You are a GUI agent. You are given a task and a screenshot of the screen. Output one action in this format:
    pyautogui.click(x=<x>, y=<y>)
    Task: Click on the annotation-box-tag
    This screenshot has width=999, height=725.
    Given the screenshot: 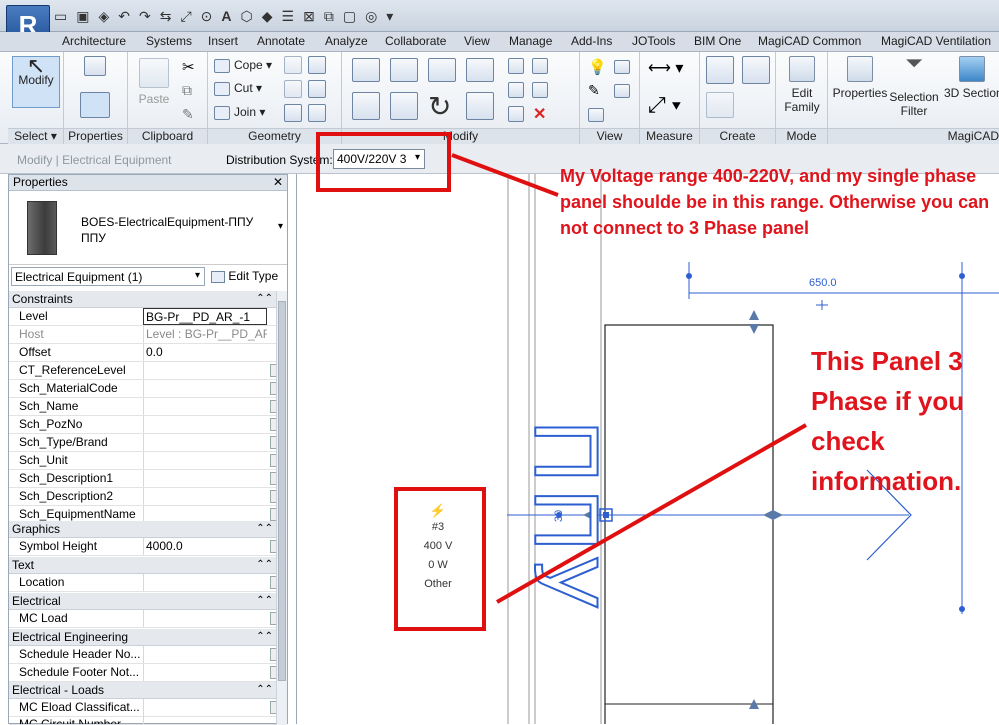 What is the action you would take?
    pyautogui.click(x=440, y=559)
    